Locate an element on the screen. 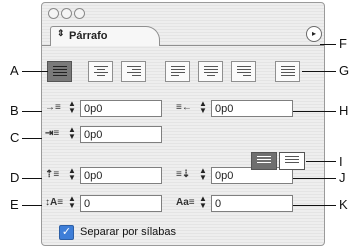 The width and height of the screenshot is (353, 246). drop-cap-chars-field: 0 is located at coordinates (252, 203).